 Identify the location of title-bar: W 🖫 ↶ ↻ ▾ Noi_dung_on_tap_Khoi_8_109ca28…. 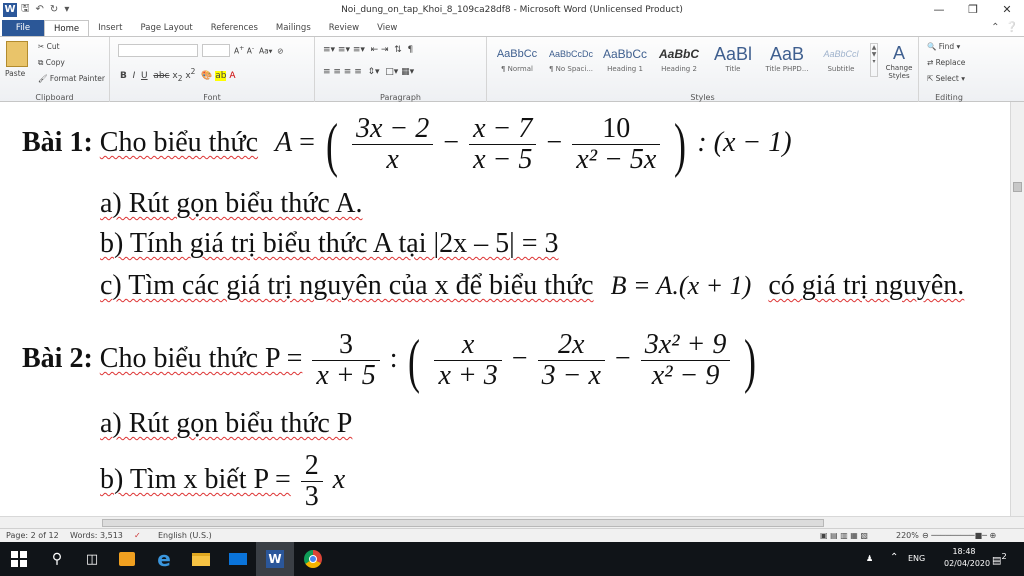
(512, 9).